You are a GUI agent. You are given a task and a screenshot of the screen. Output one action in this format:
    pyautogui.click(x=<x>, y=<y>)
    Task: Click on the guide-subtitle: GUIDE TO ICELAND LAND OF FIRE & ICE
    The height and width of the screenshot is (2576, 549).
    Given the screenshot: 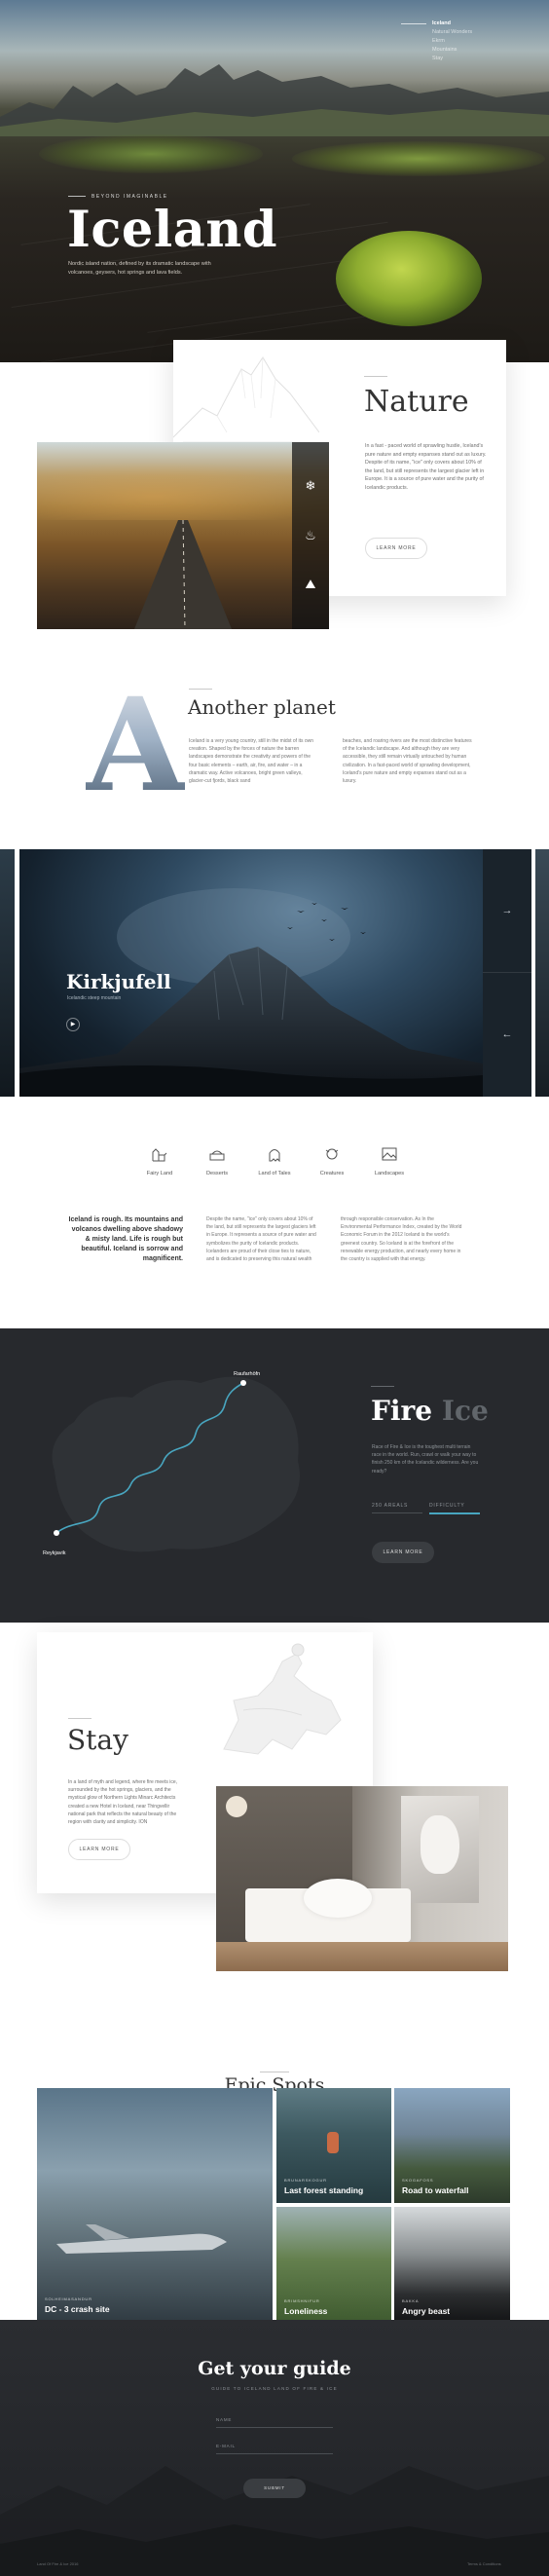 What is the action you would take?
    pyautogui.click(x=274, y=2388)
    